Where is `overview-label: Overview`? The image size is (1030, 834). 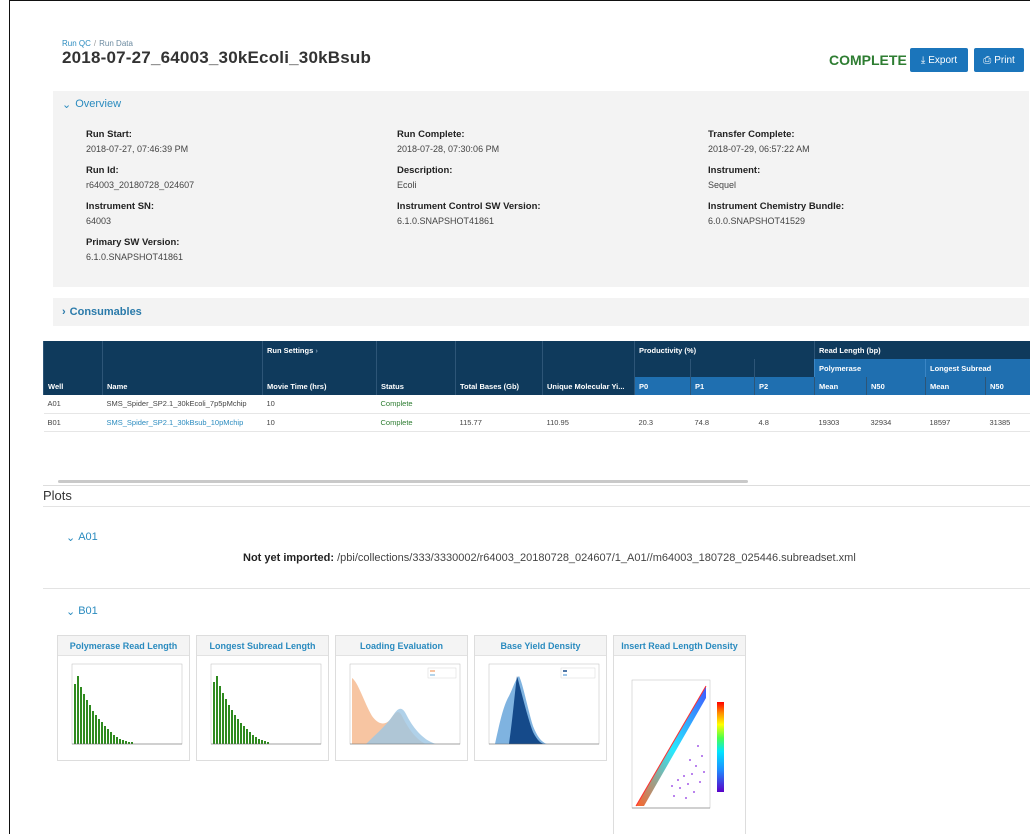 overview-label: Overview is located at coordinates (98, 104).